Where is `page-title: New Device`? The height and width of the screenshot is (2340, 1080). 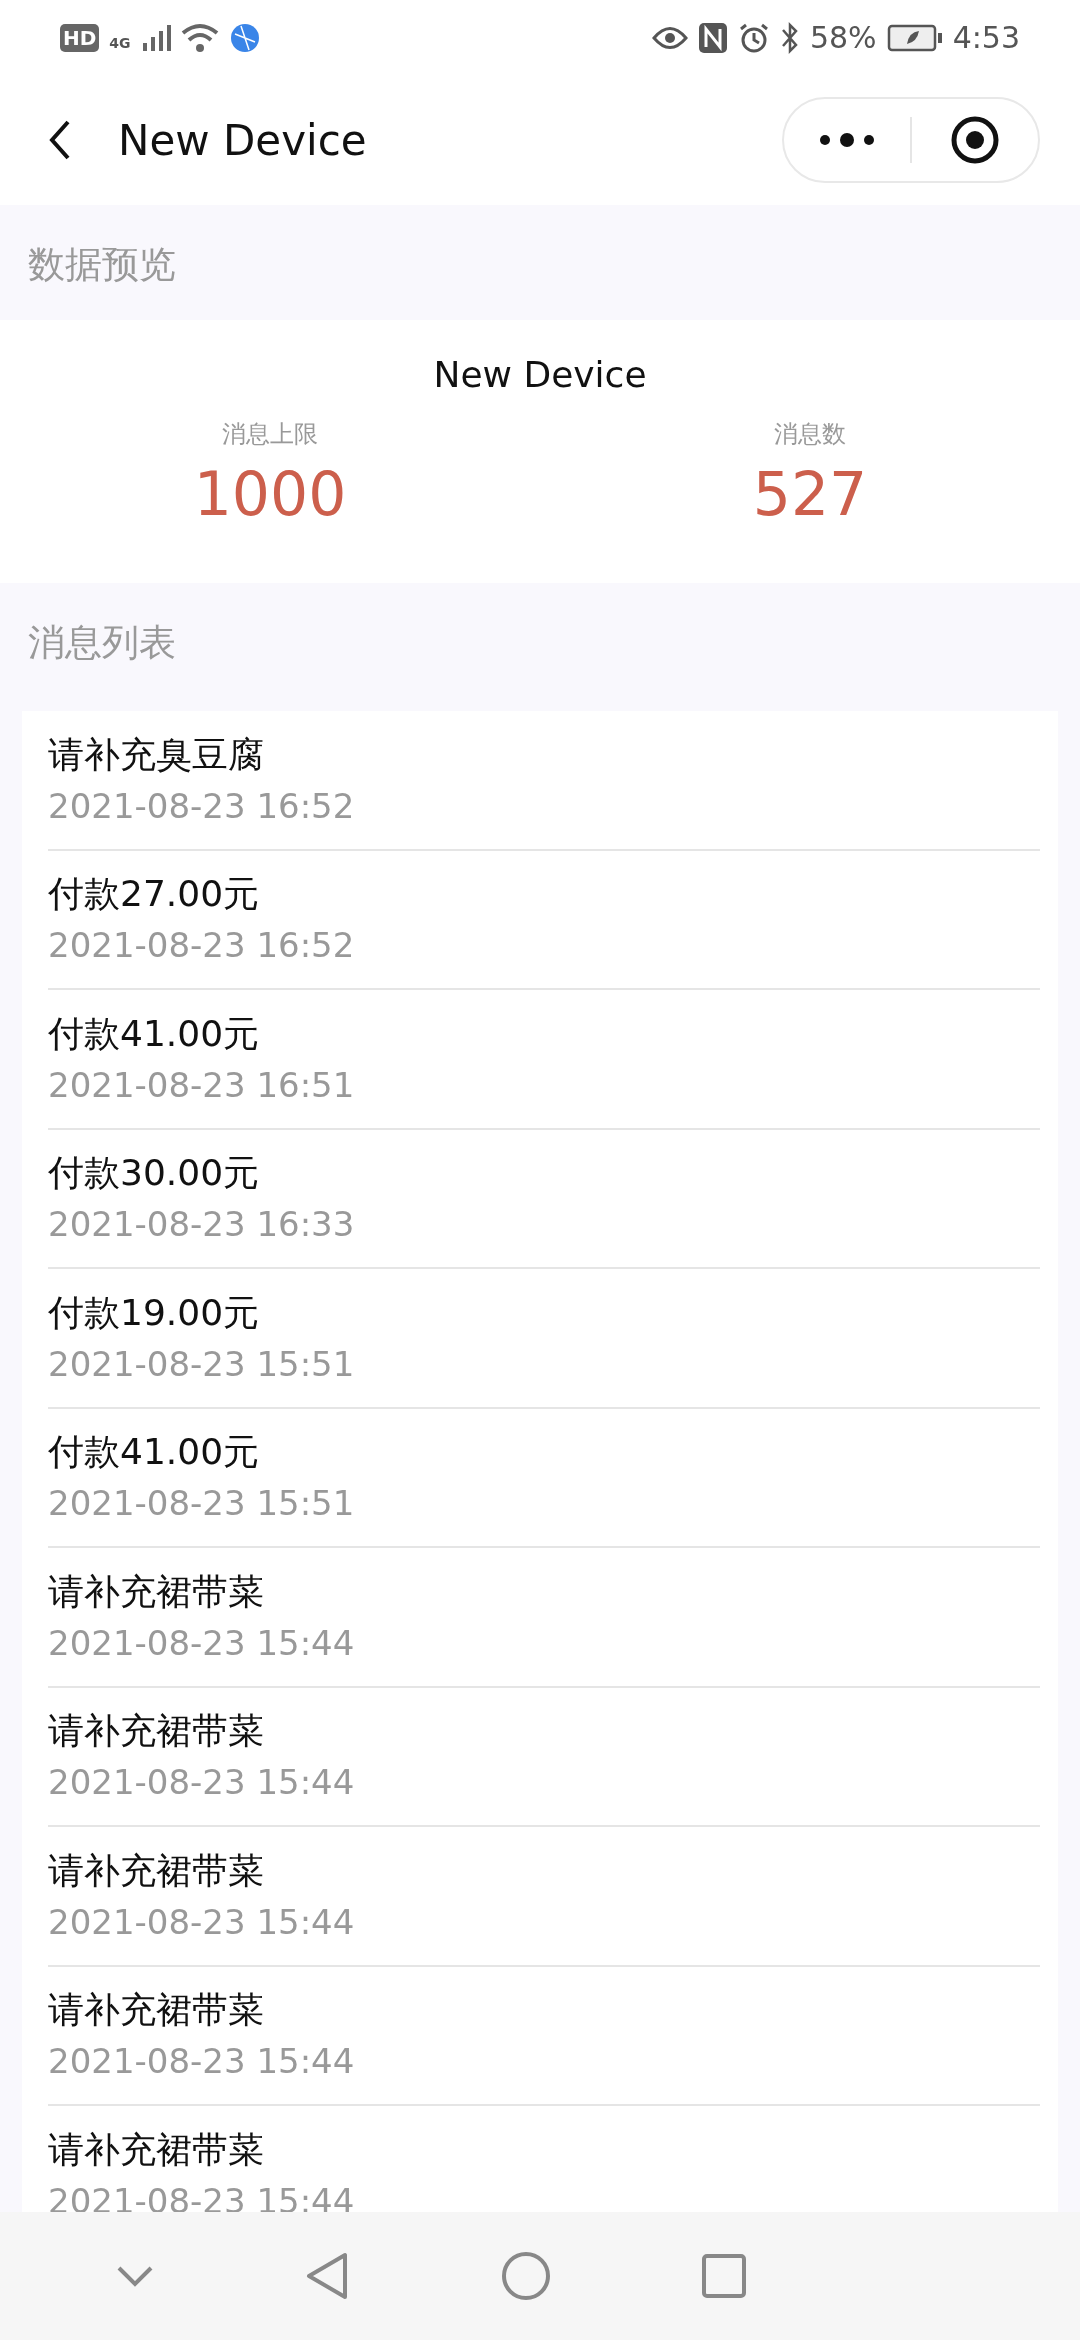
page-title: New Device is located at coordinates (243, 140).